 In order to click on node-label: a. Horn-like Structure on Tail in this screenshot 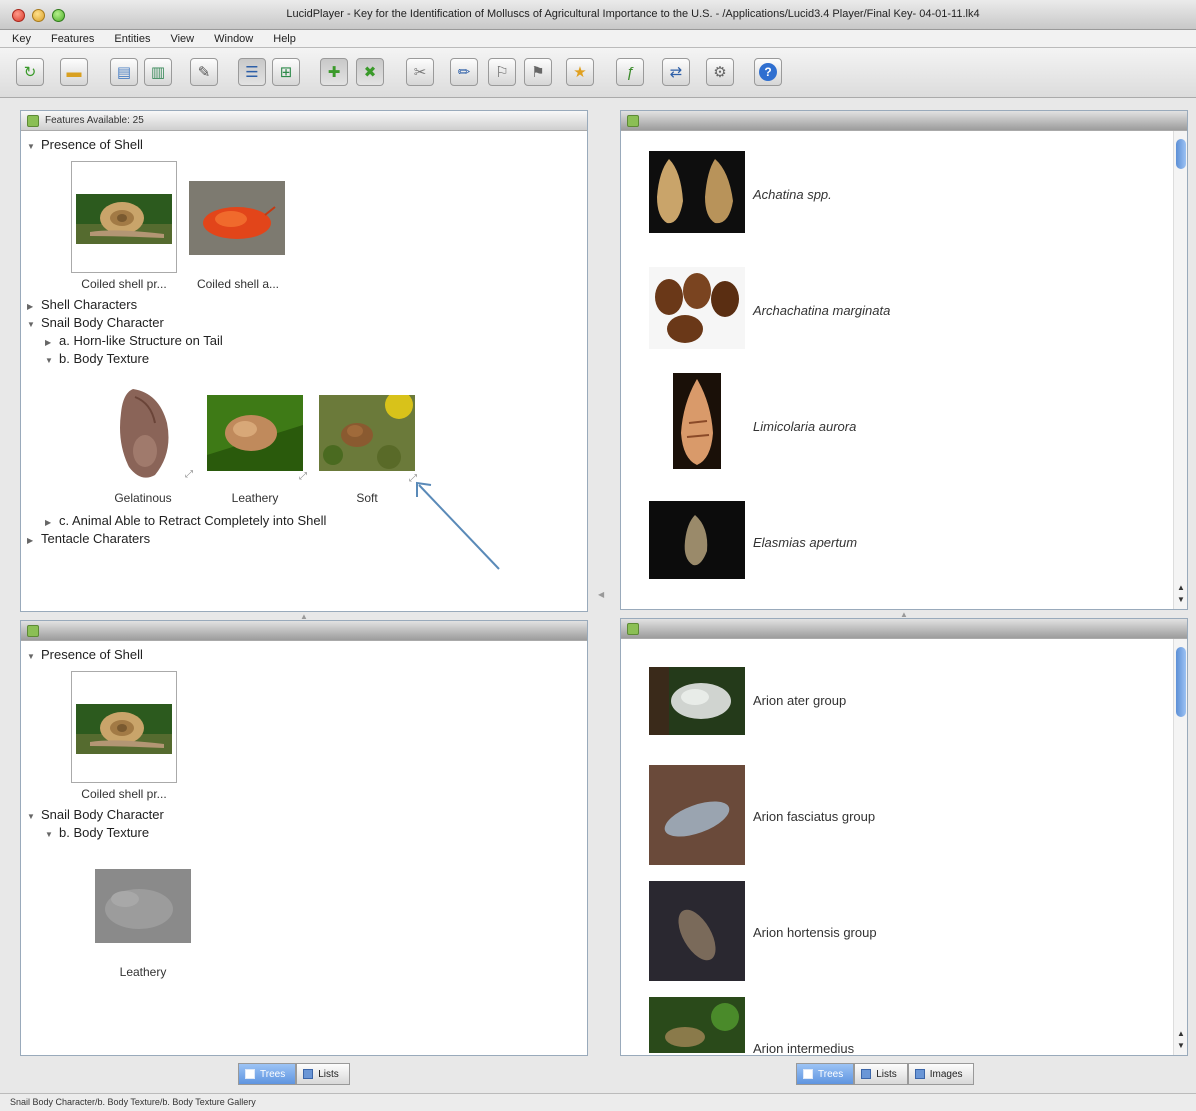, I will do `click(141, 340)`.